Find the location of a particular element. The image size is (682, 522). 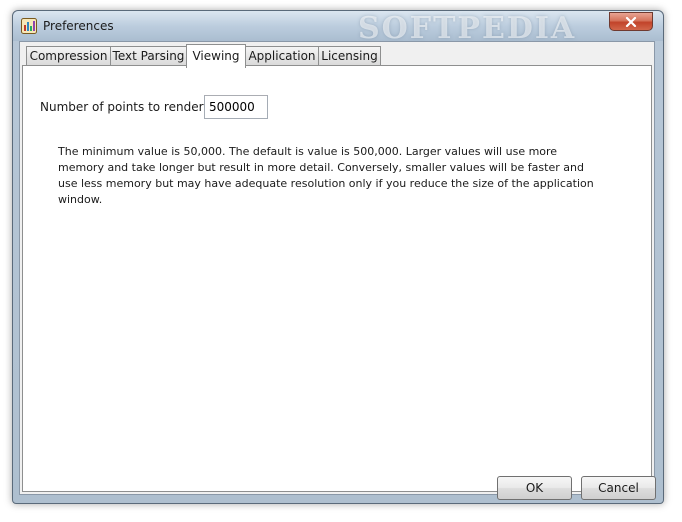

points-to-render-input is located at coordinates (236, 107).